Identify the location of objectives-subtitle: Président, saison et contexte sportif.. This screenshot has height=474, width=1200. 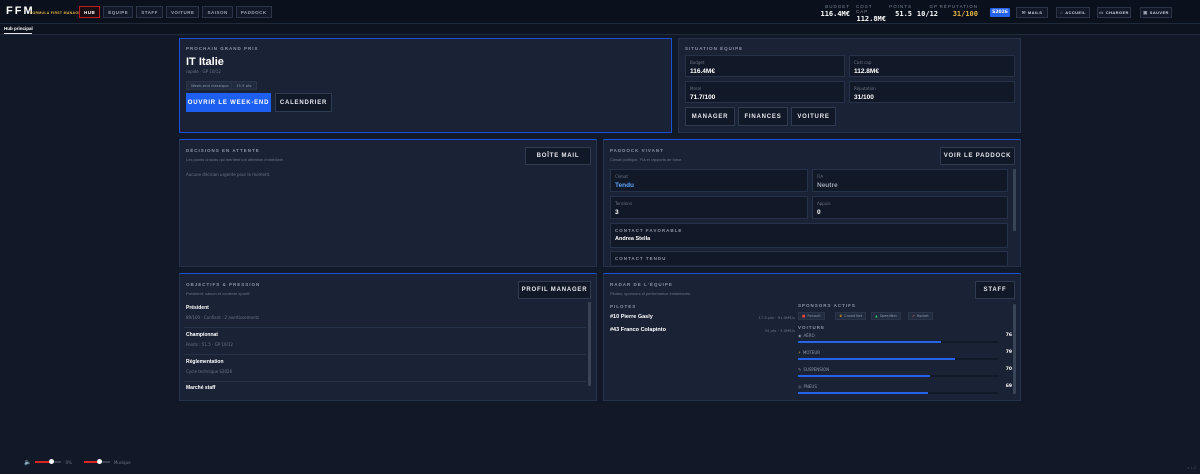
(218, 293).